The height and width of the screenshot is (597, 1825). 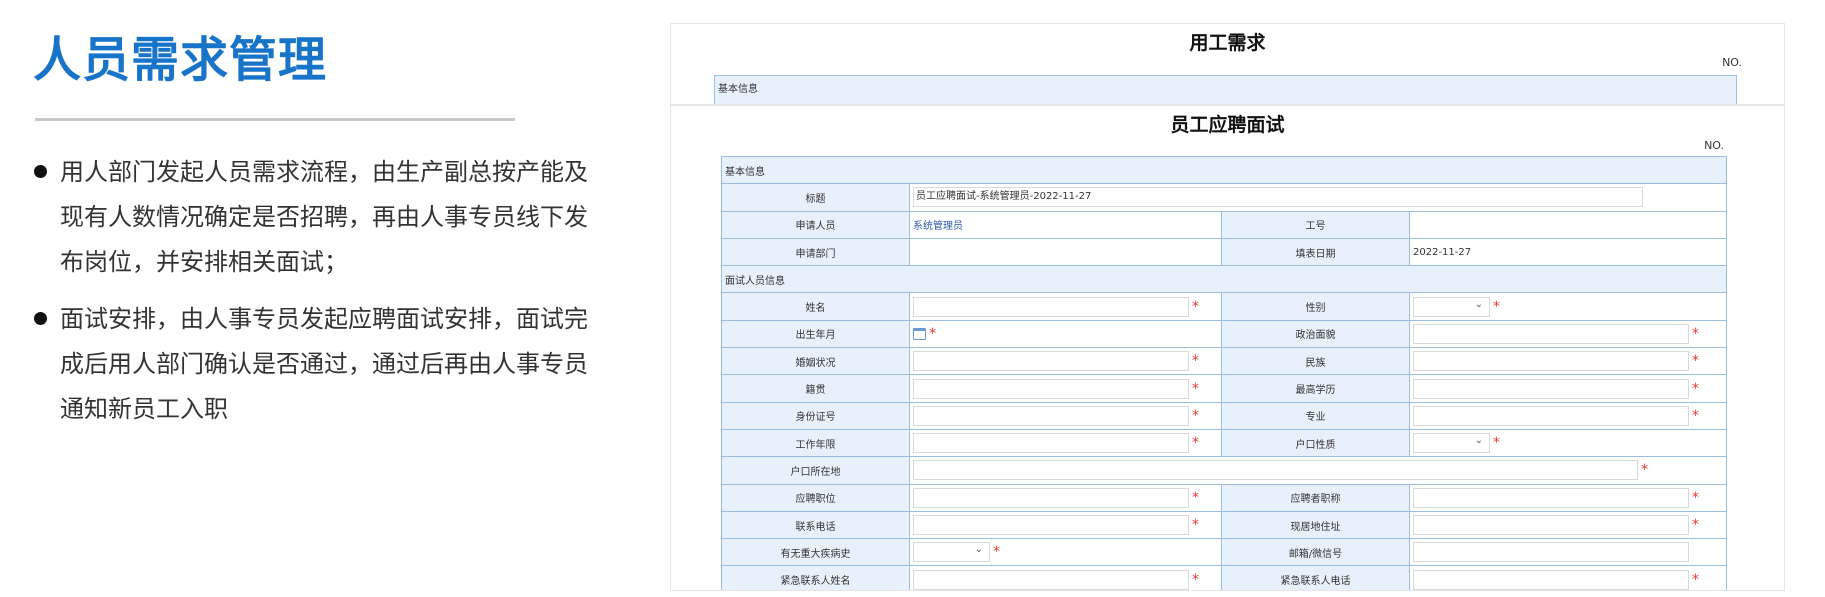 What do you see at coordinates (1051, 497) in the screenshot?
I see `position-input` at bounding box center [1051, 497].